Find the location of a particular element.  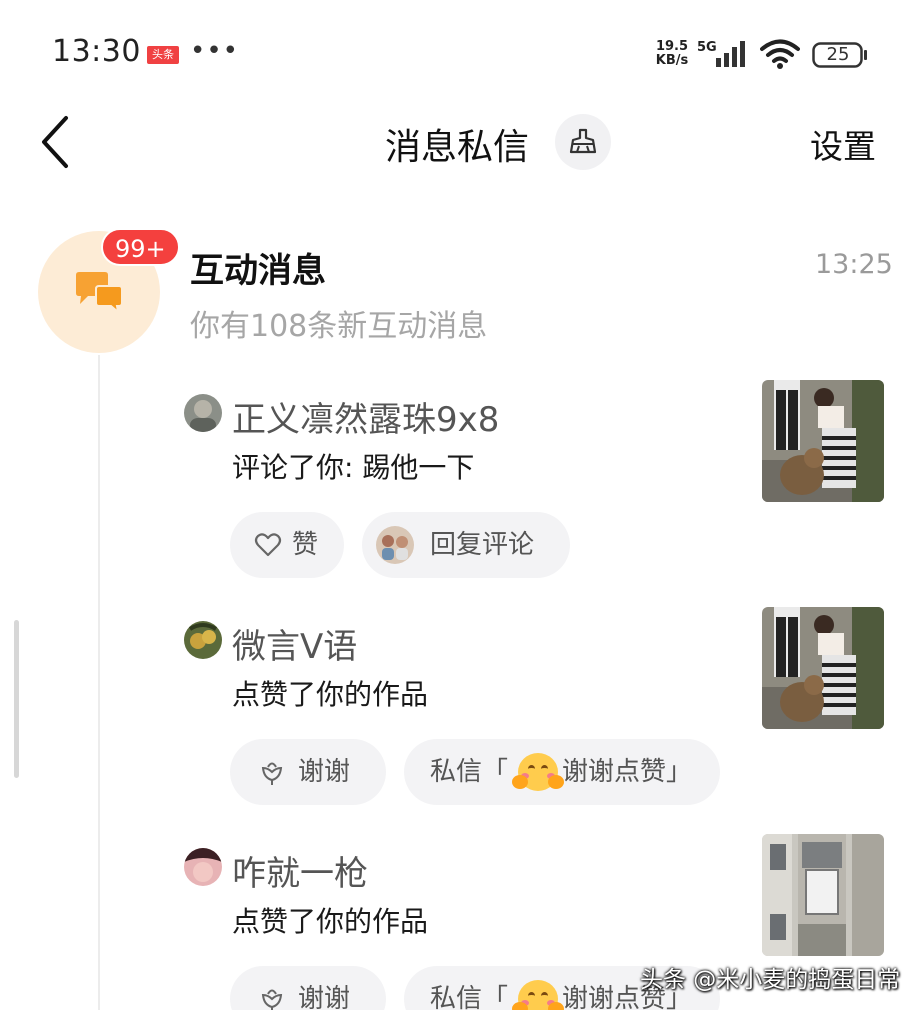

battery-level: 25 is located at coordinates (838, 54).